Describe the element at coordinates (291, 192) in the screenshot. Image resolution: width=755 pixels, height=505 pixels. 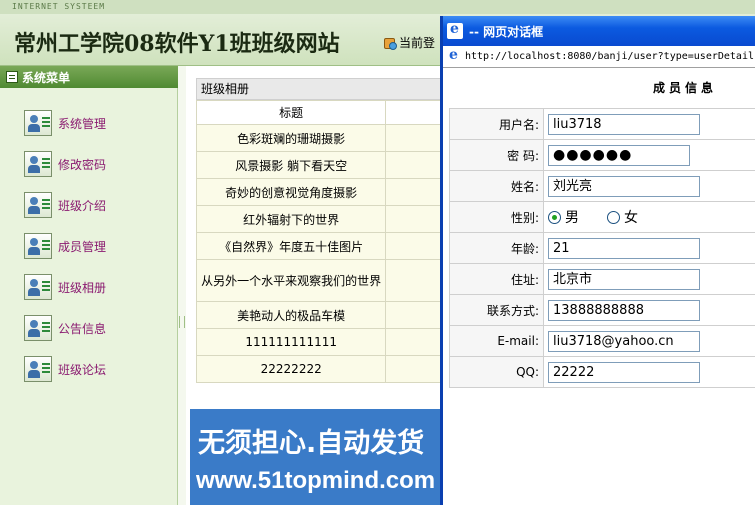
I see `album-row-title: 奇妙的创意视觉角度摄影` at that location.